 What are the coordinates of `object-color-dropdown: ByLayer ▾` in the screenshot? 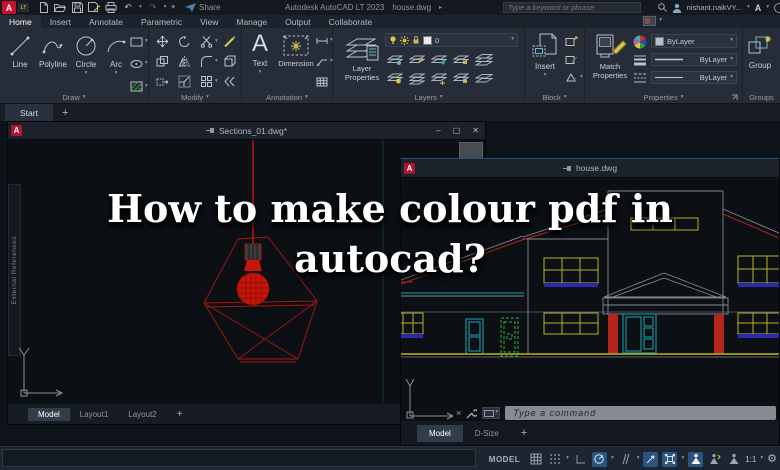 It's located at (694, 41).